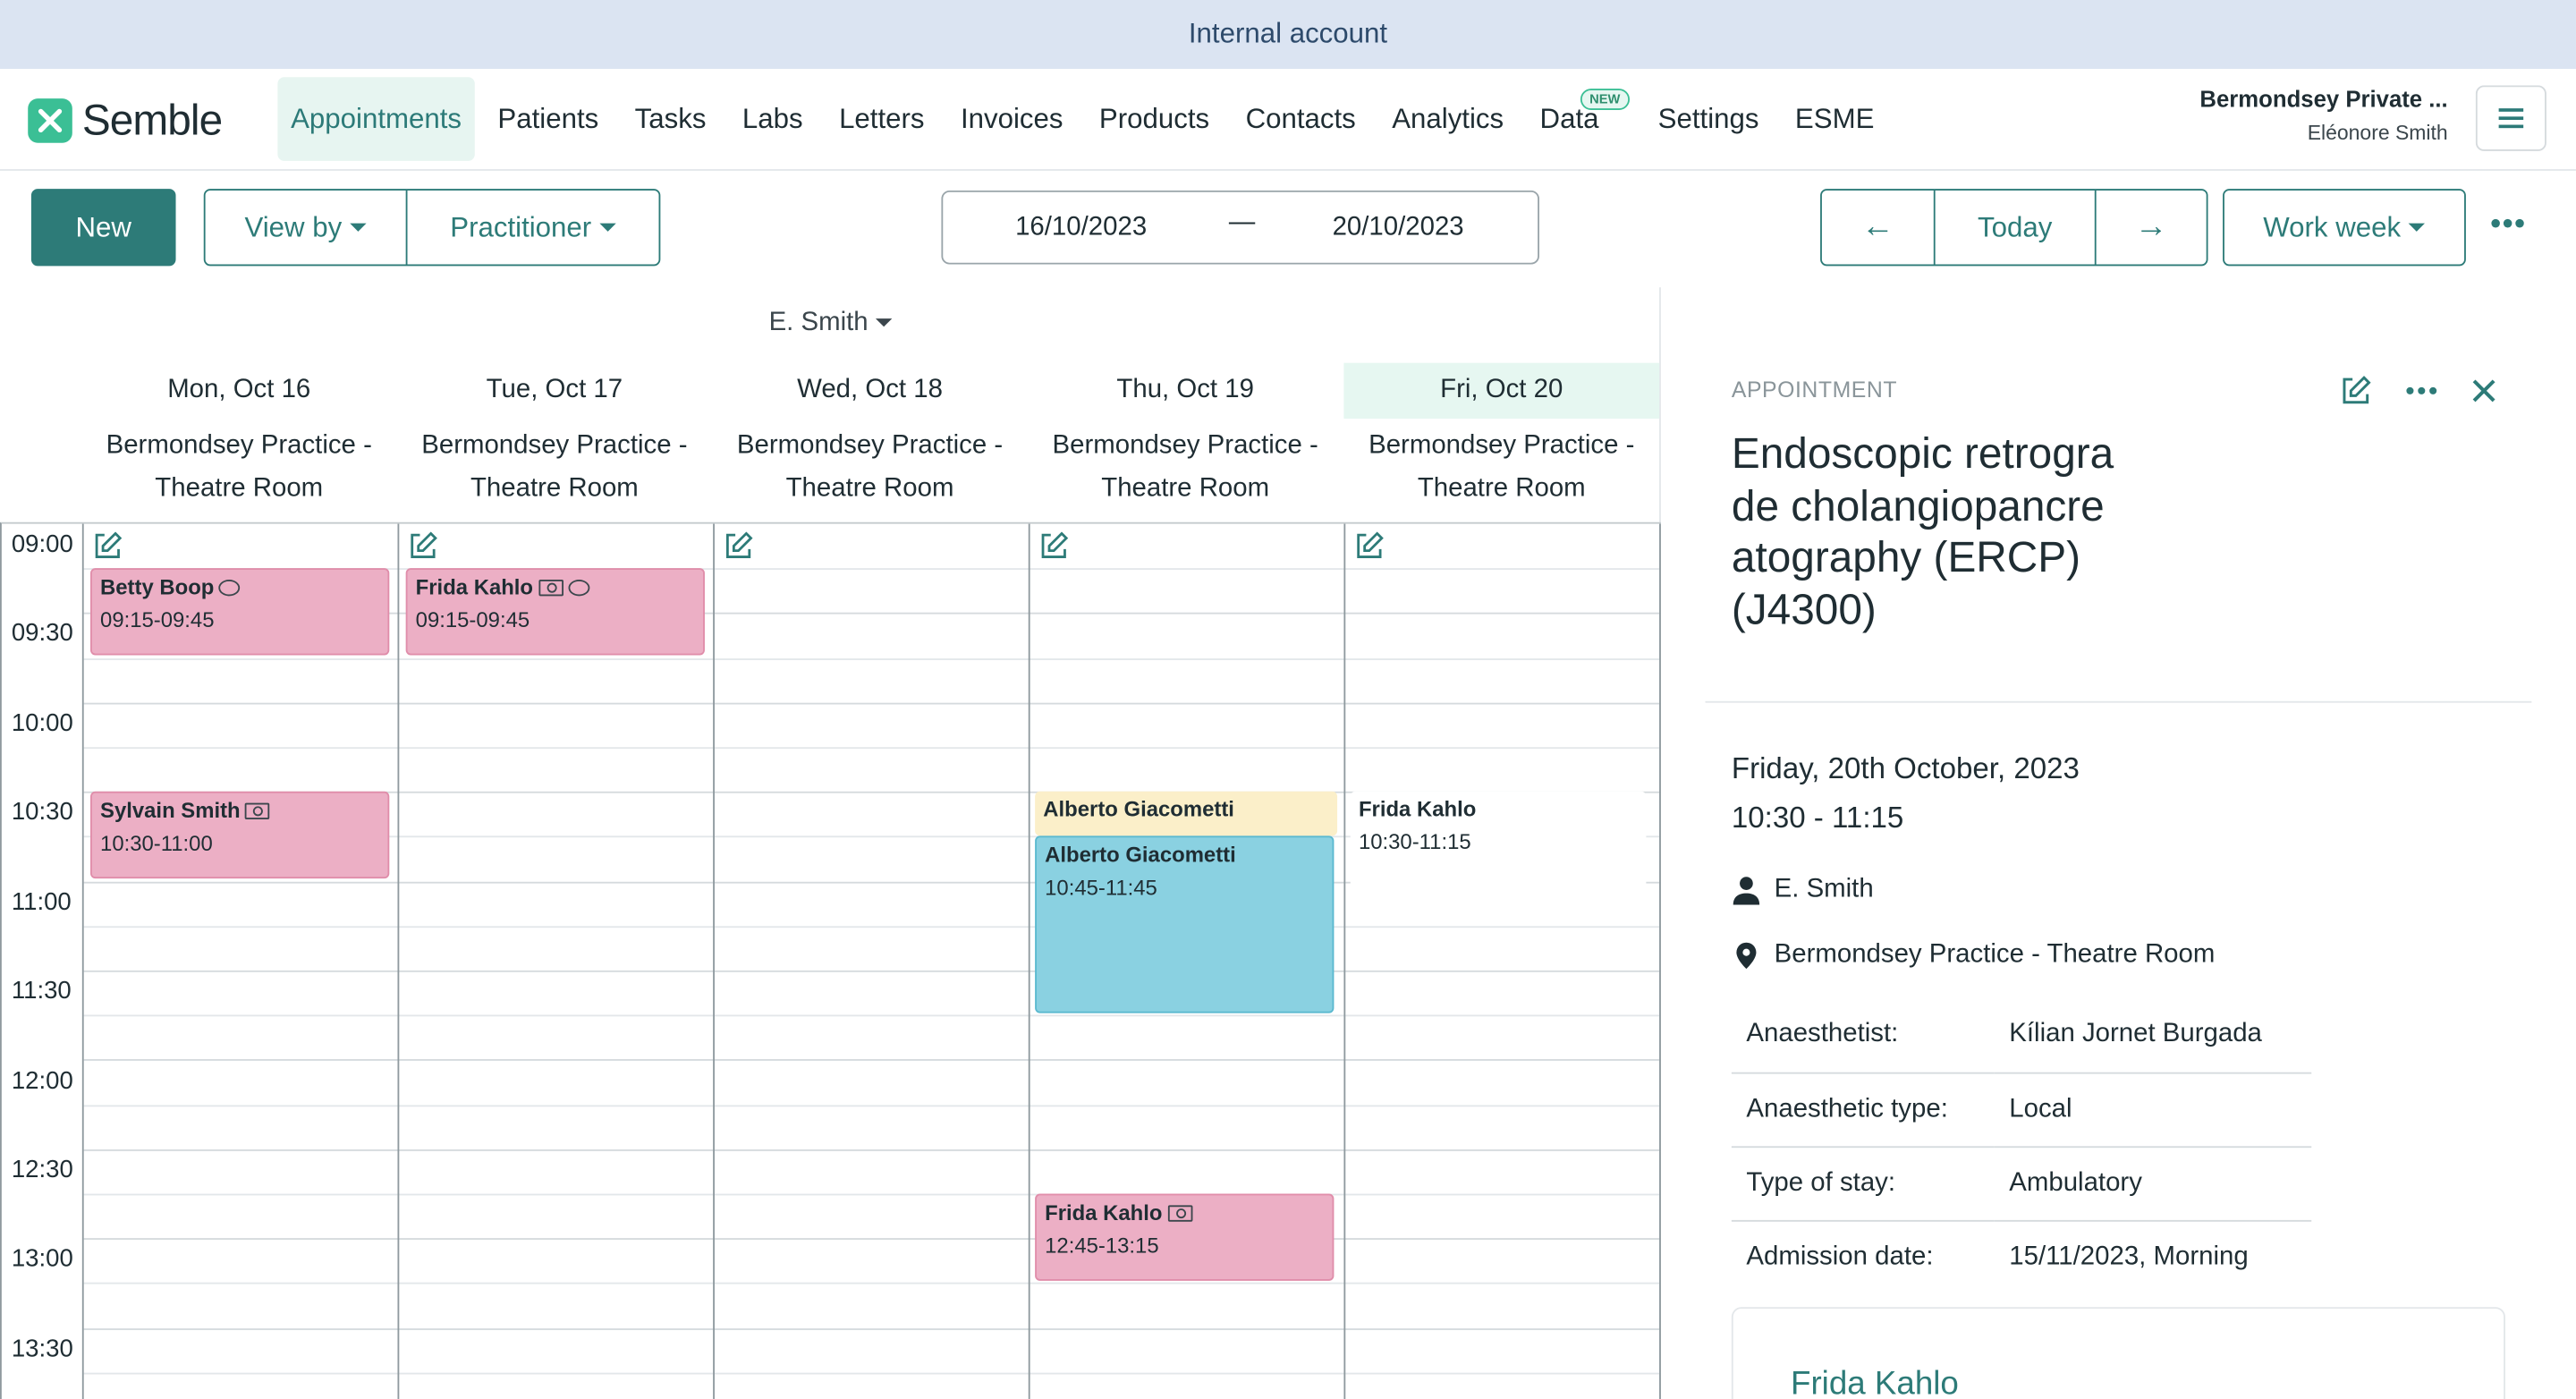  Describe the element at coordinates (670, 119) in the screenshot. I see `nav-tasks: Tasks` at that location.